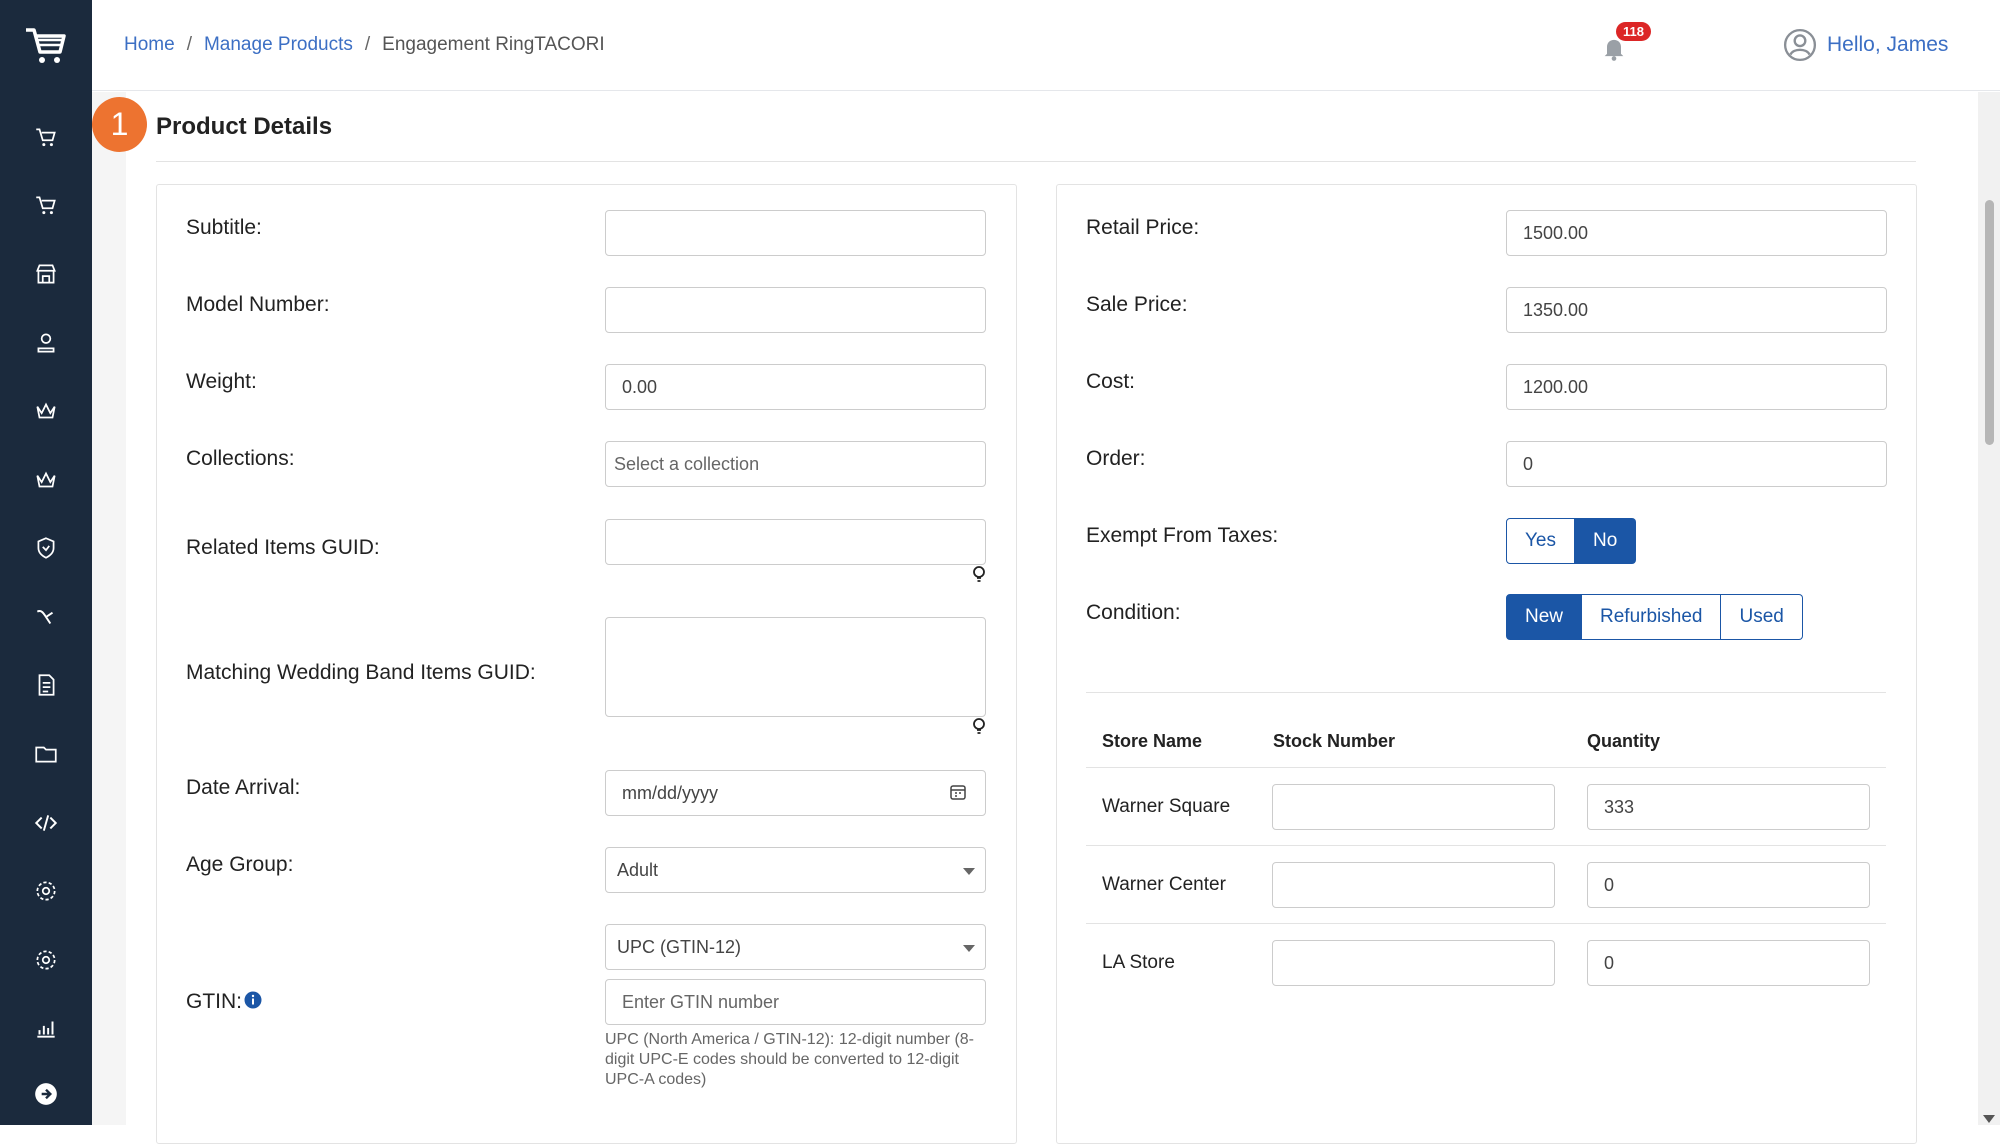 The height and width of the screenshot is (1144, 2000). What do you see at coordinates (1036, 161) in the screenshot?
I see `section-divider` at bounding box center [1036, 161].